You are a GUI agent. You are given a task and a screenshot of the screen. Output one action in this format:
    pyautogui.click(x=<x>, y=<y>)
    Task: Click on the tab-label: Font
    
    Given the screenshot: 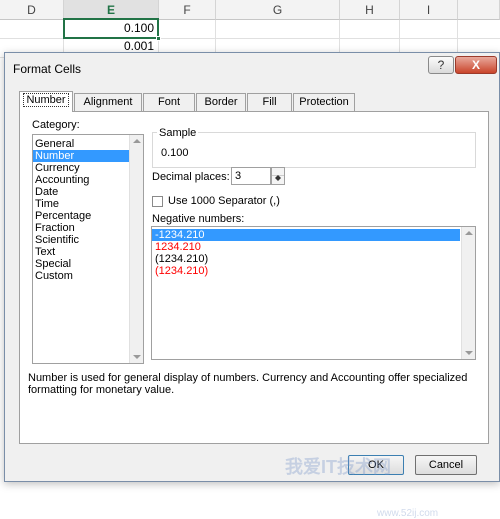 What is the action you would take?
    pyautogui.click(x=168, y=102)
    